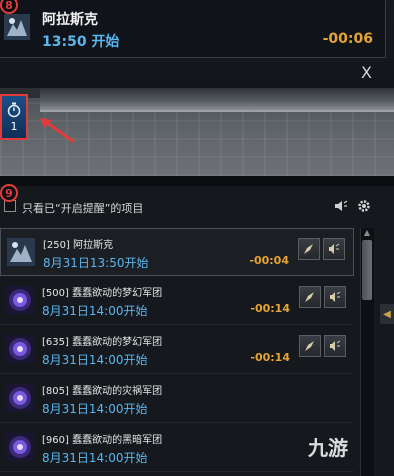 This screenshot has width=394, height=476. I want to click on list-item: [805] 蠢蠢欲动的灾祸军团 8月31日14:00开始, so click(177, 399).